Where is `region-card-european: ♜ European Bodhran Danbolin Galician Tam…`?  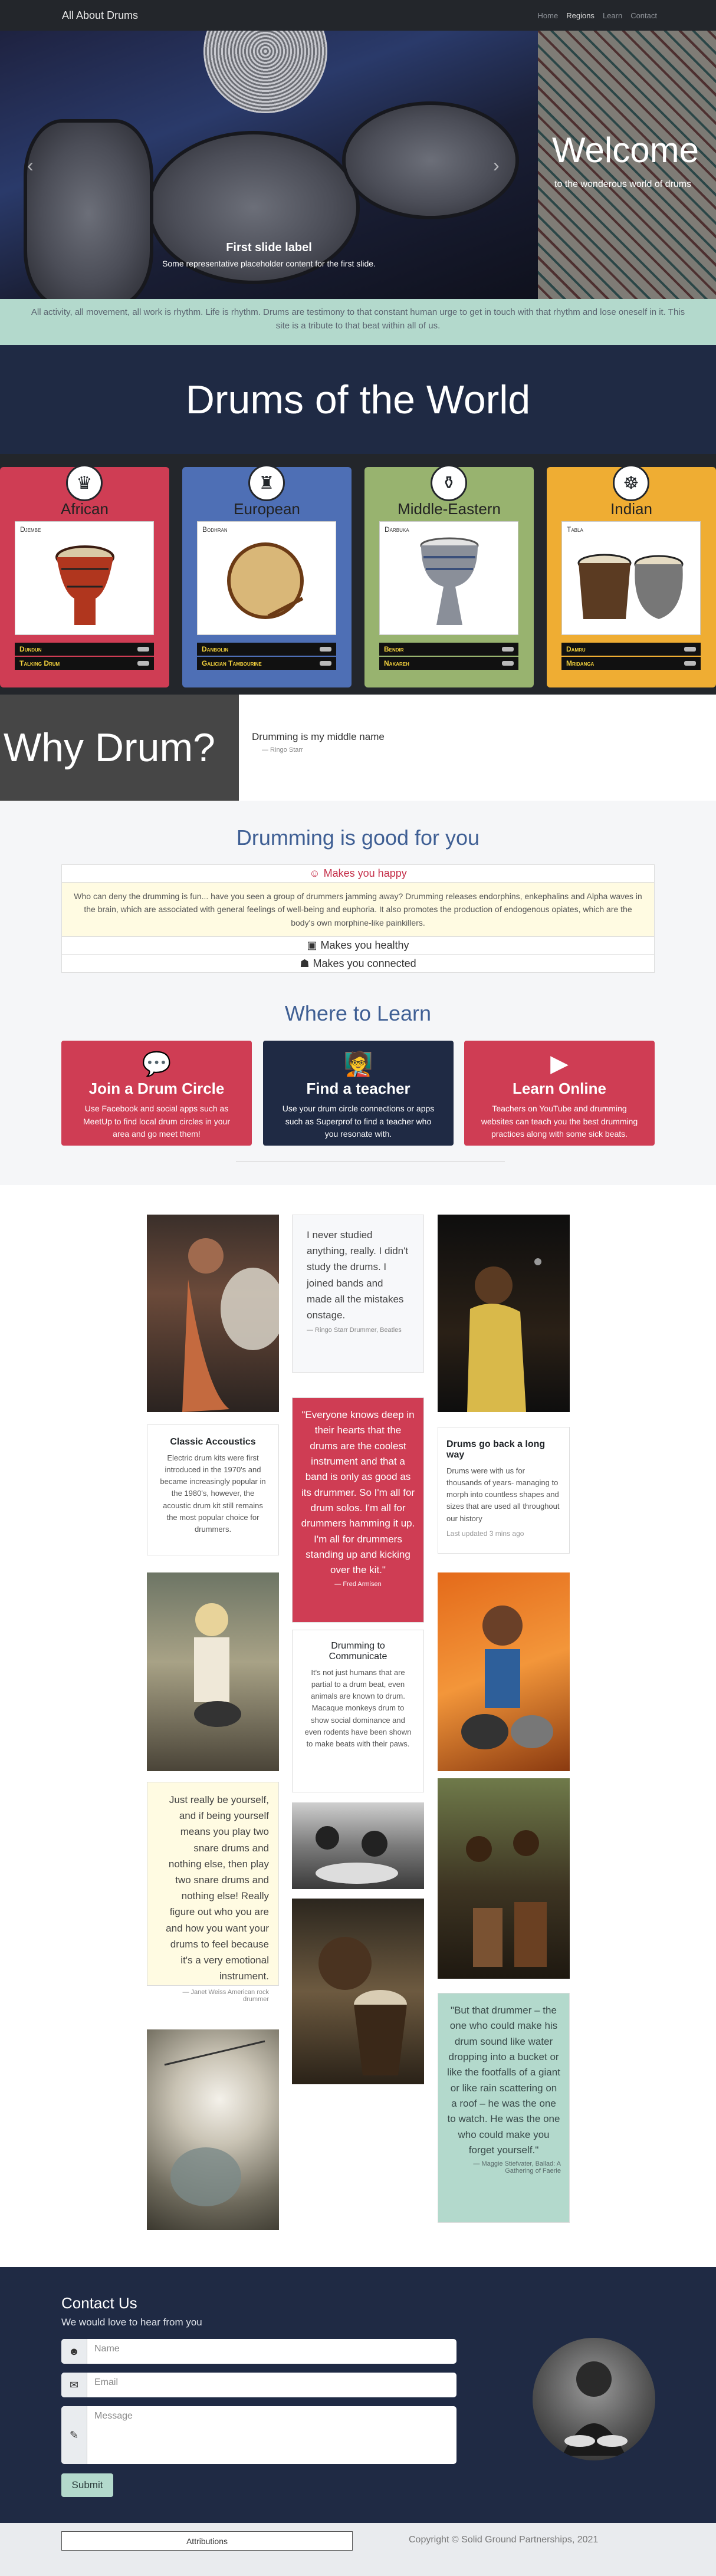
region-card-european: ♜ European Bodhran Danbolin Galician Tam… is located at coordinates (267, 576).